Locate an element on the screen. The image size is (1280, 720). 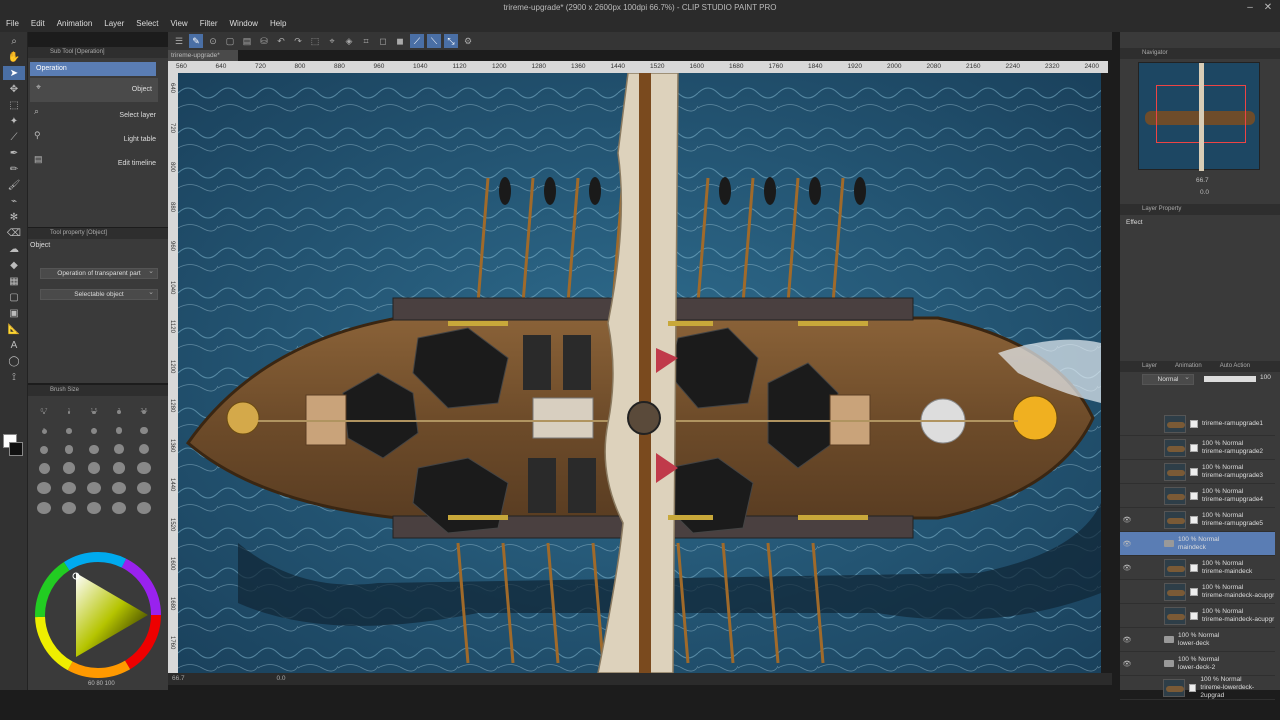
layer-folder: 👁 100 % Normal lower-deck is located at coordinates (1197, 640).